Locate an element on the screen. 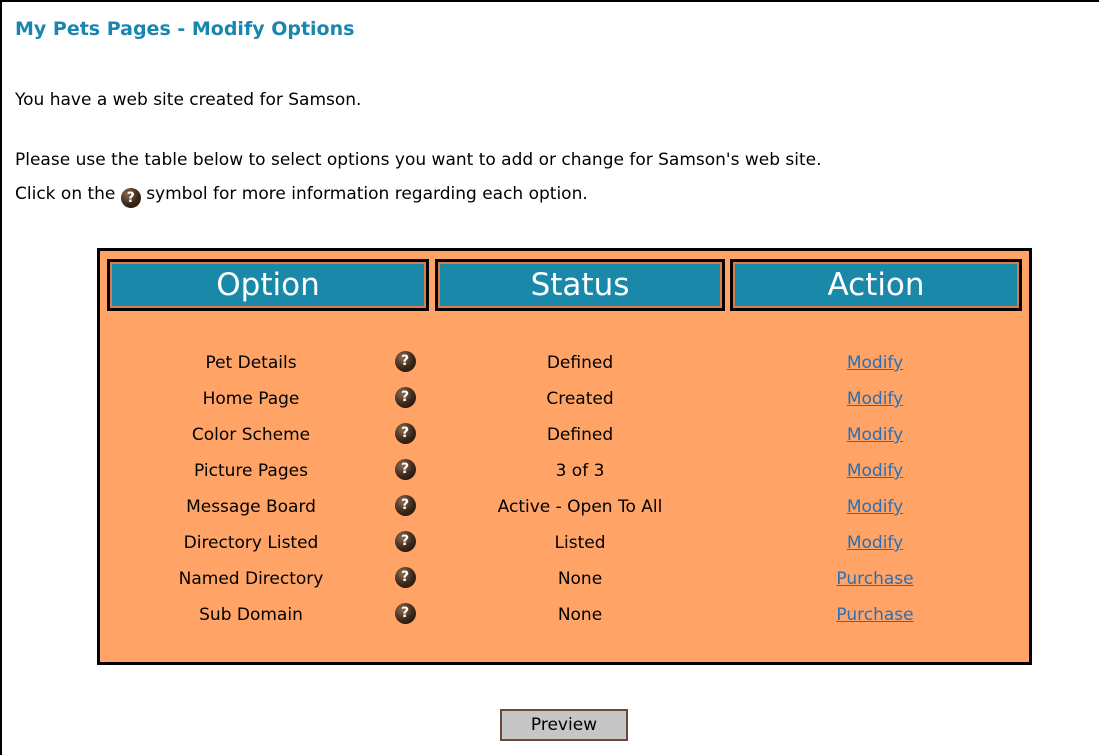 The image size is (1101, 755). table-row: Sub Domain ? None Purchase is located at coordinates (564, 615).